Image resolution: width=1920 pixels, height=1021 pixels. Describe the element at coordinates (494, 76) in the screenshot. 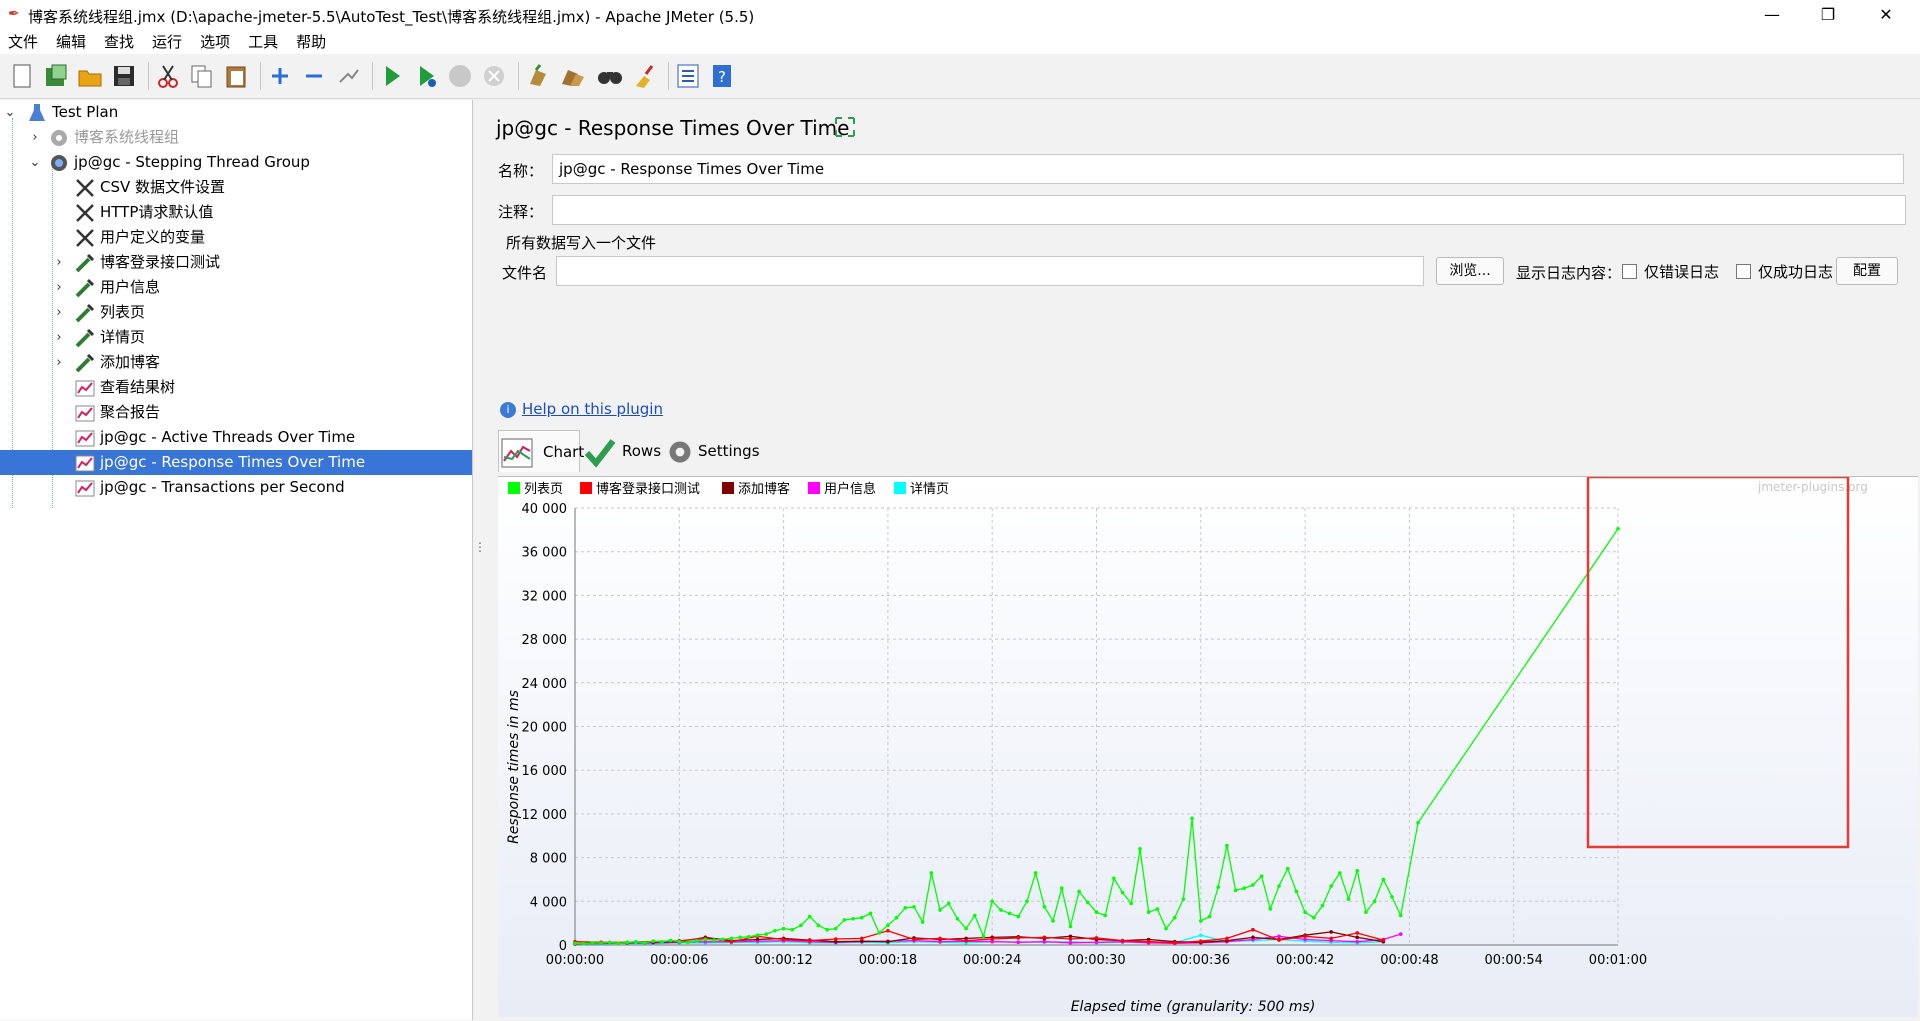

I see `shutdown-icon` at that location.